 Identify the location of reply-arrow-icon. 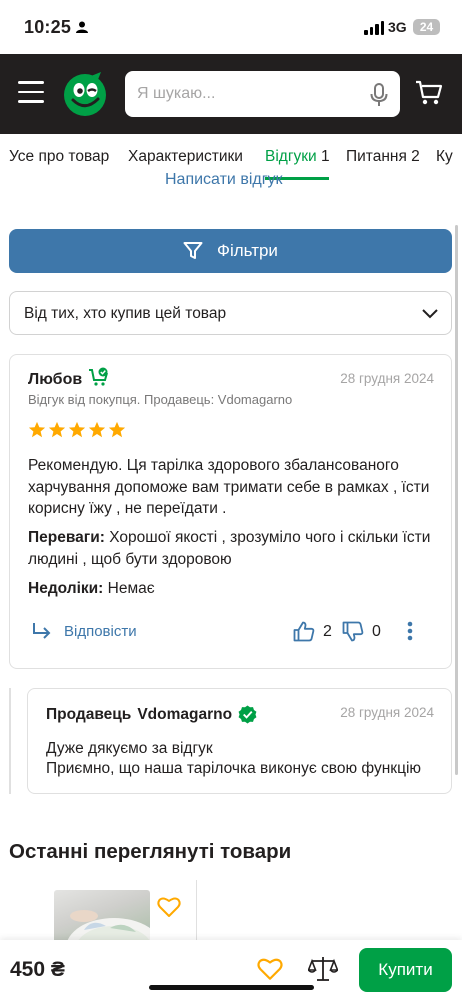
(42, 631).